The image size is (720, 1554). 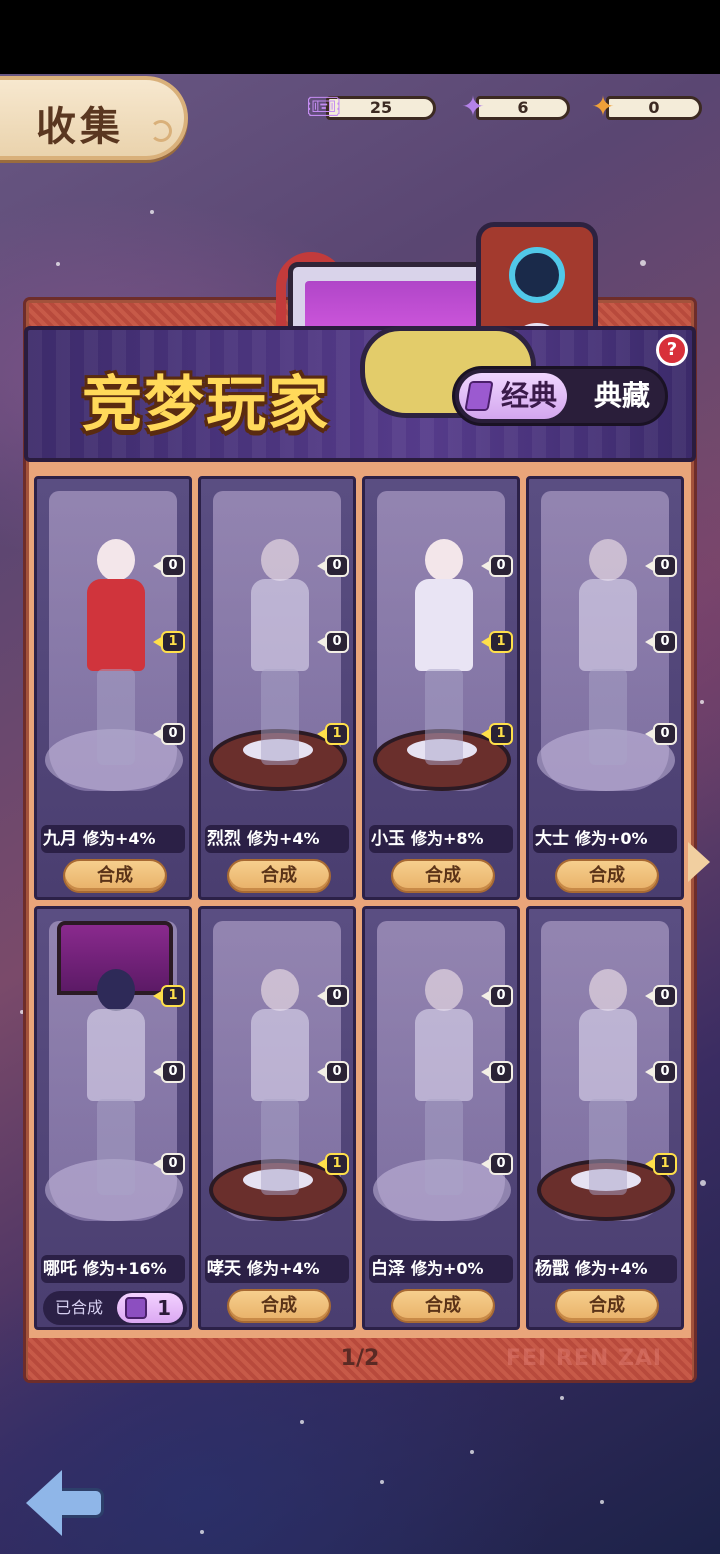 I want to click on character-label: 烈烈 修为+4%, so click(x=277, y=839).